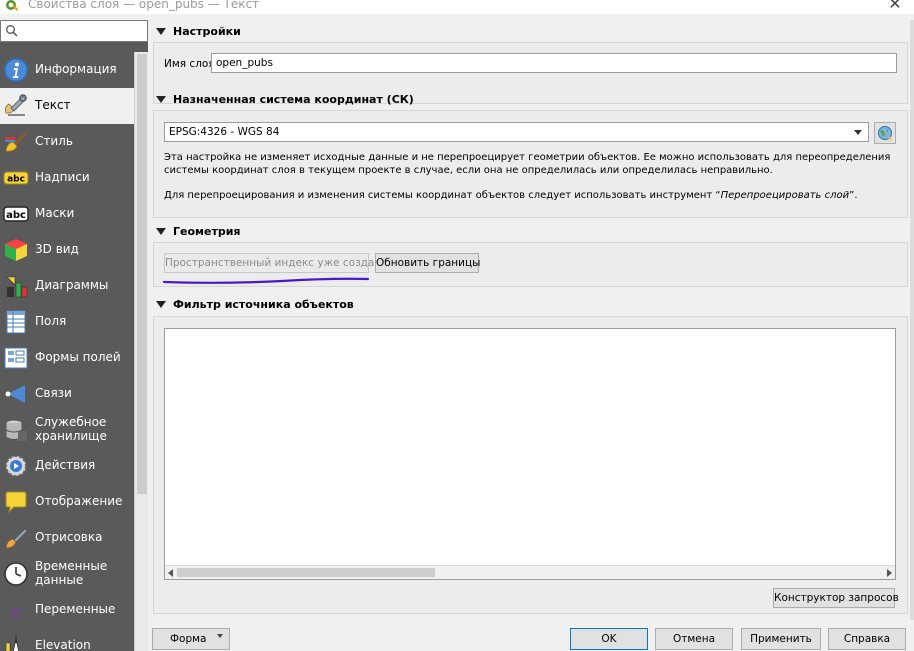 The height and width of the screenshot is (651, 914). I want to click on sidebar-item-label: Связи, so click(53, 393).